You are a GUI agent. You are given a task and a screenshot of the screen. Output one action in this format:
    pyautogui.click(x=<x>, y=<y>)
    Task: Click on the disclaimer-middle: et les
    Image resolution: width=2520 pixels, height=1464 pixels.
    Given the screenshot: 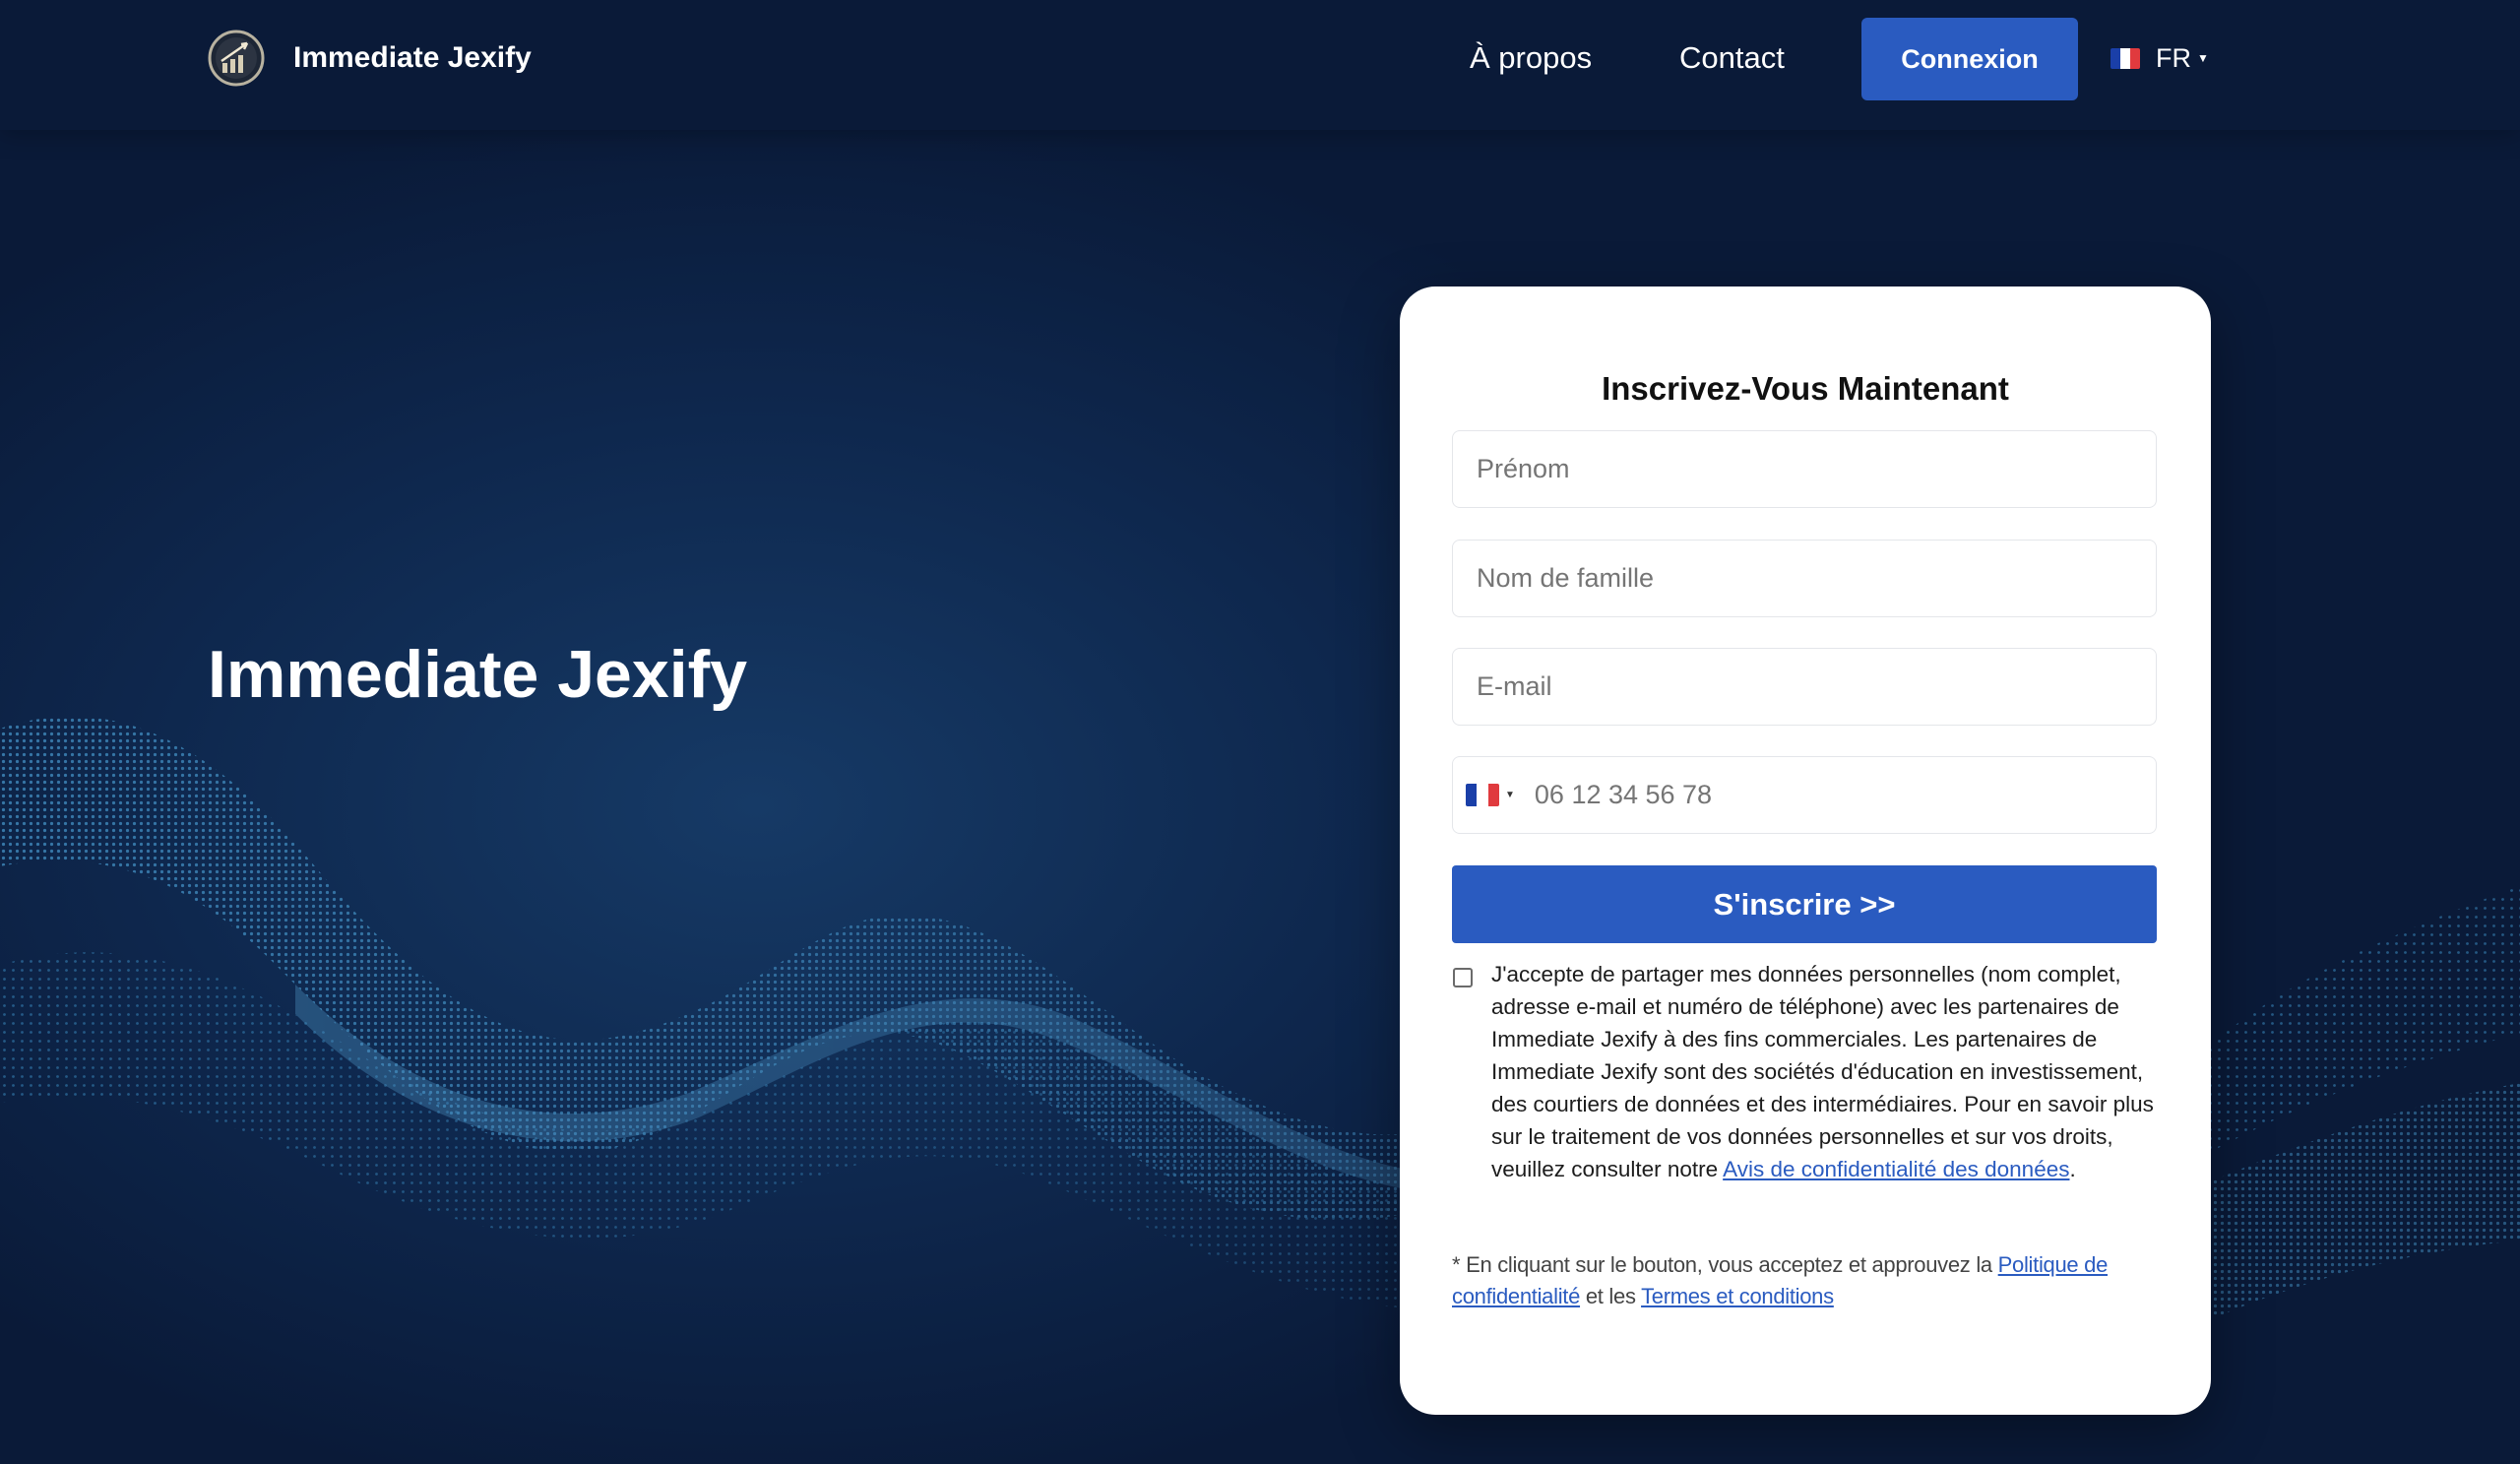 What is the action you would take?
    pyautogui.click(x=1611, y=1296)
    